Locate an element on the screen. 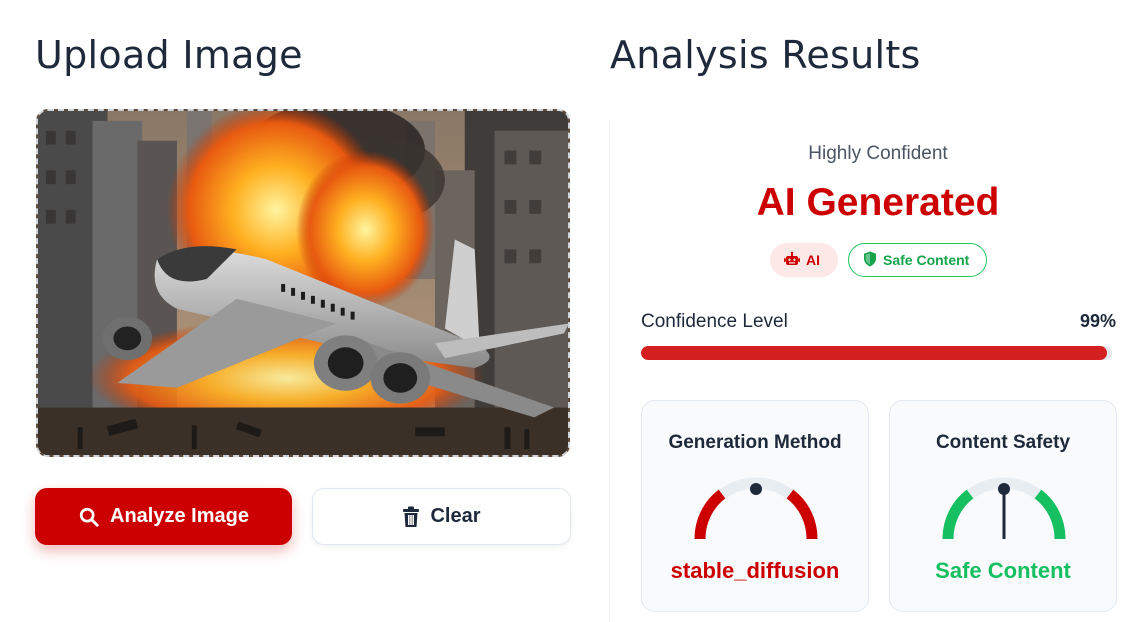 This screenshot has width=1137, height=622. confidence-progress-bar is located at coordinates (876, 353).